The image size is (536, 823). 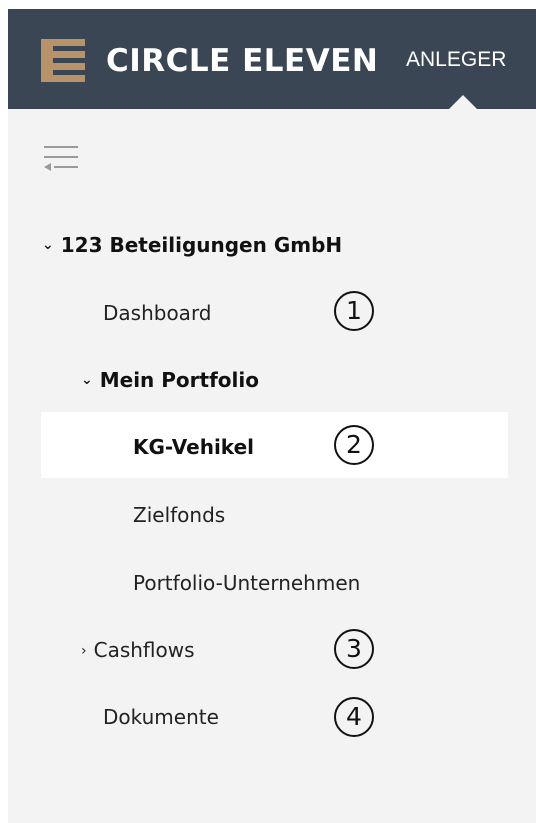 I want to click on chevron-right-icon: ›, so click(x=84, y=651).